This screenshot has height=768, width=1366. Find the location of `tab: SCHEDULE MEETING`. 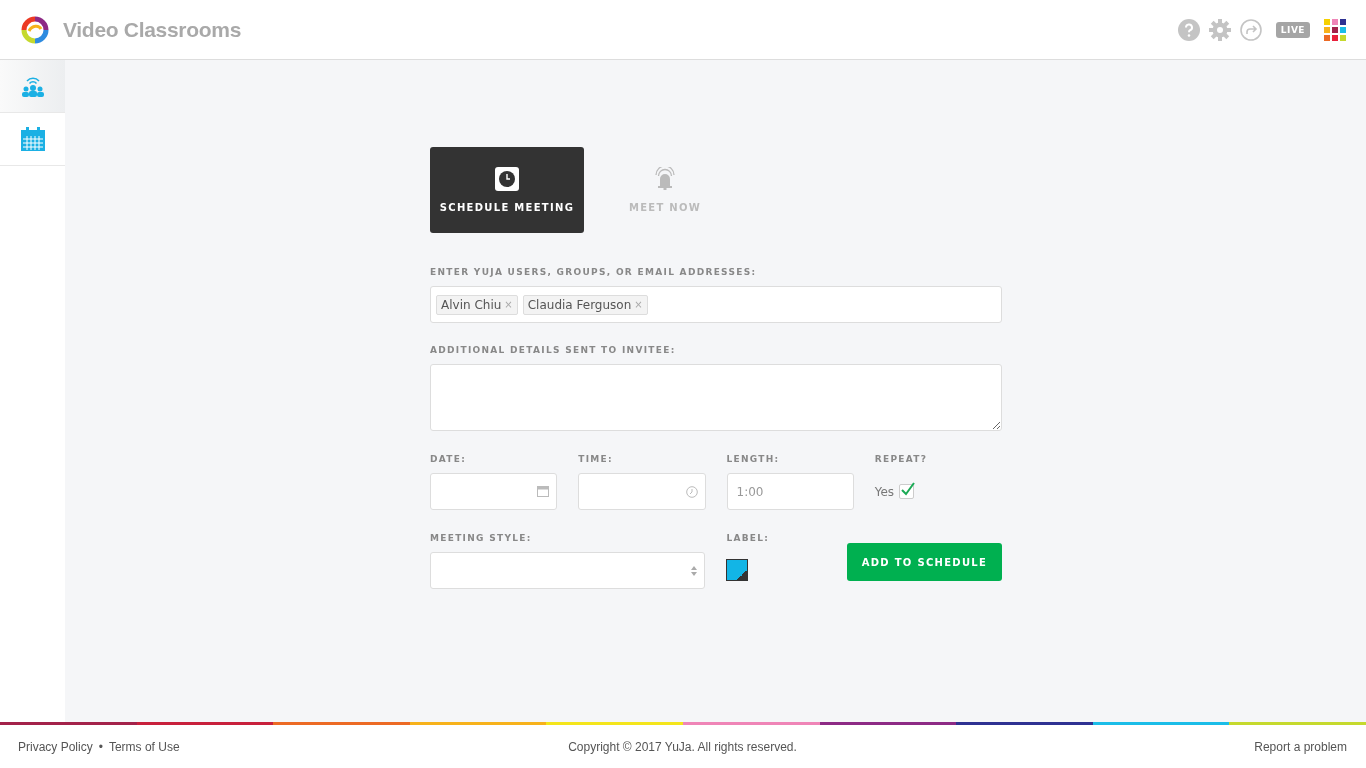

tab: SCHEDULE MEETING is located at coordinates (507, 190).